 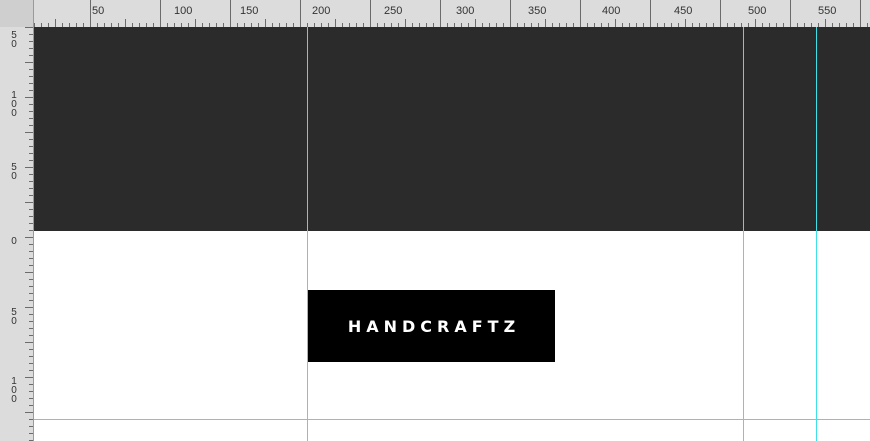 What do you see at coordinates (183, 11) in the screenshot?
I see `ruler-label-100: 100` at bounding box center [183, 11].